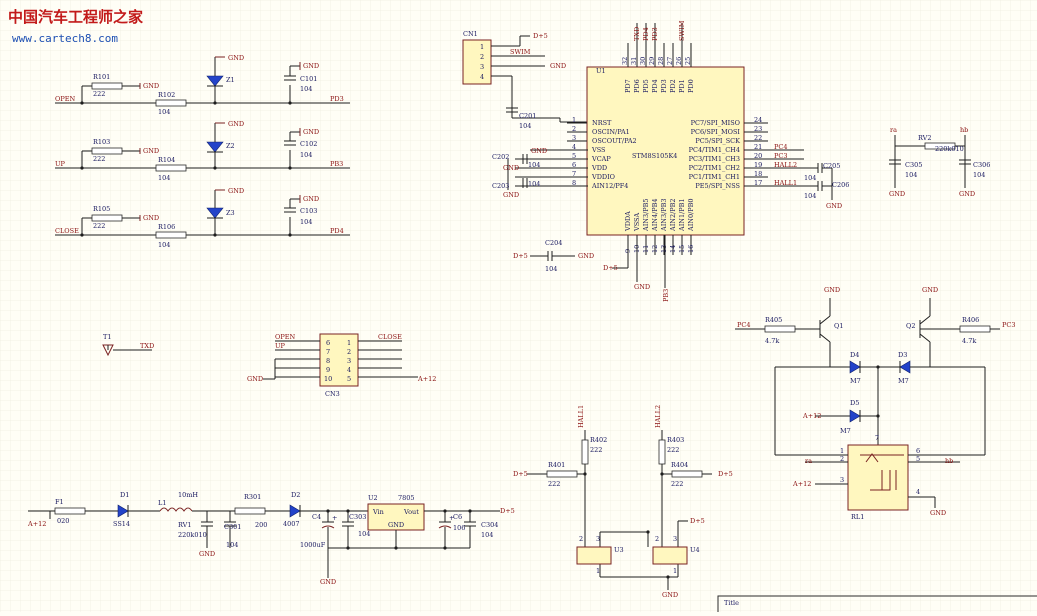 Image resolution: width=1037 pixels, height=616 pixels. I want to click on ref-c205: C205, so click(831, 166).